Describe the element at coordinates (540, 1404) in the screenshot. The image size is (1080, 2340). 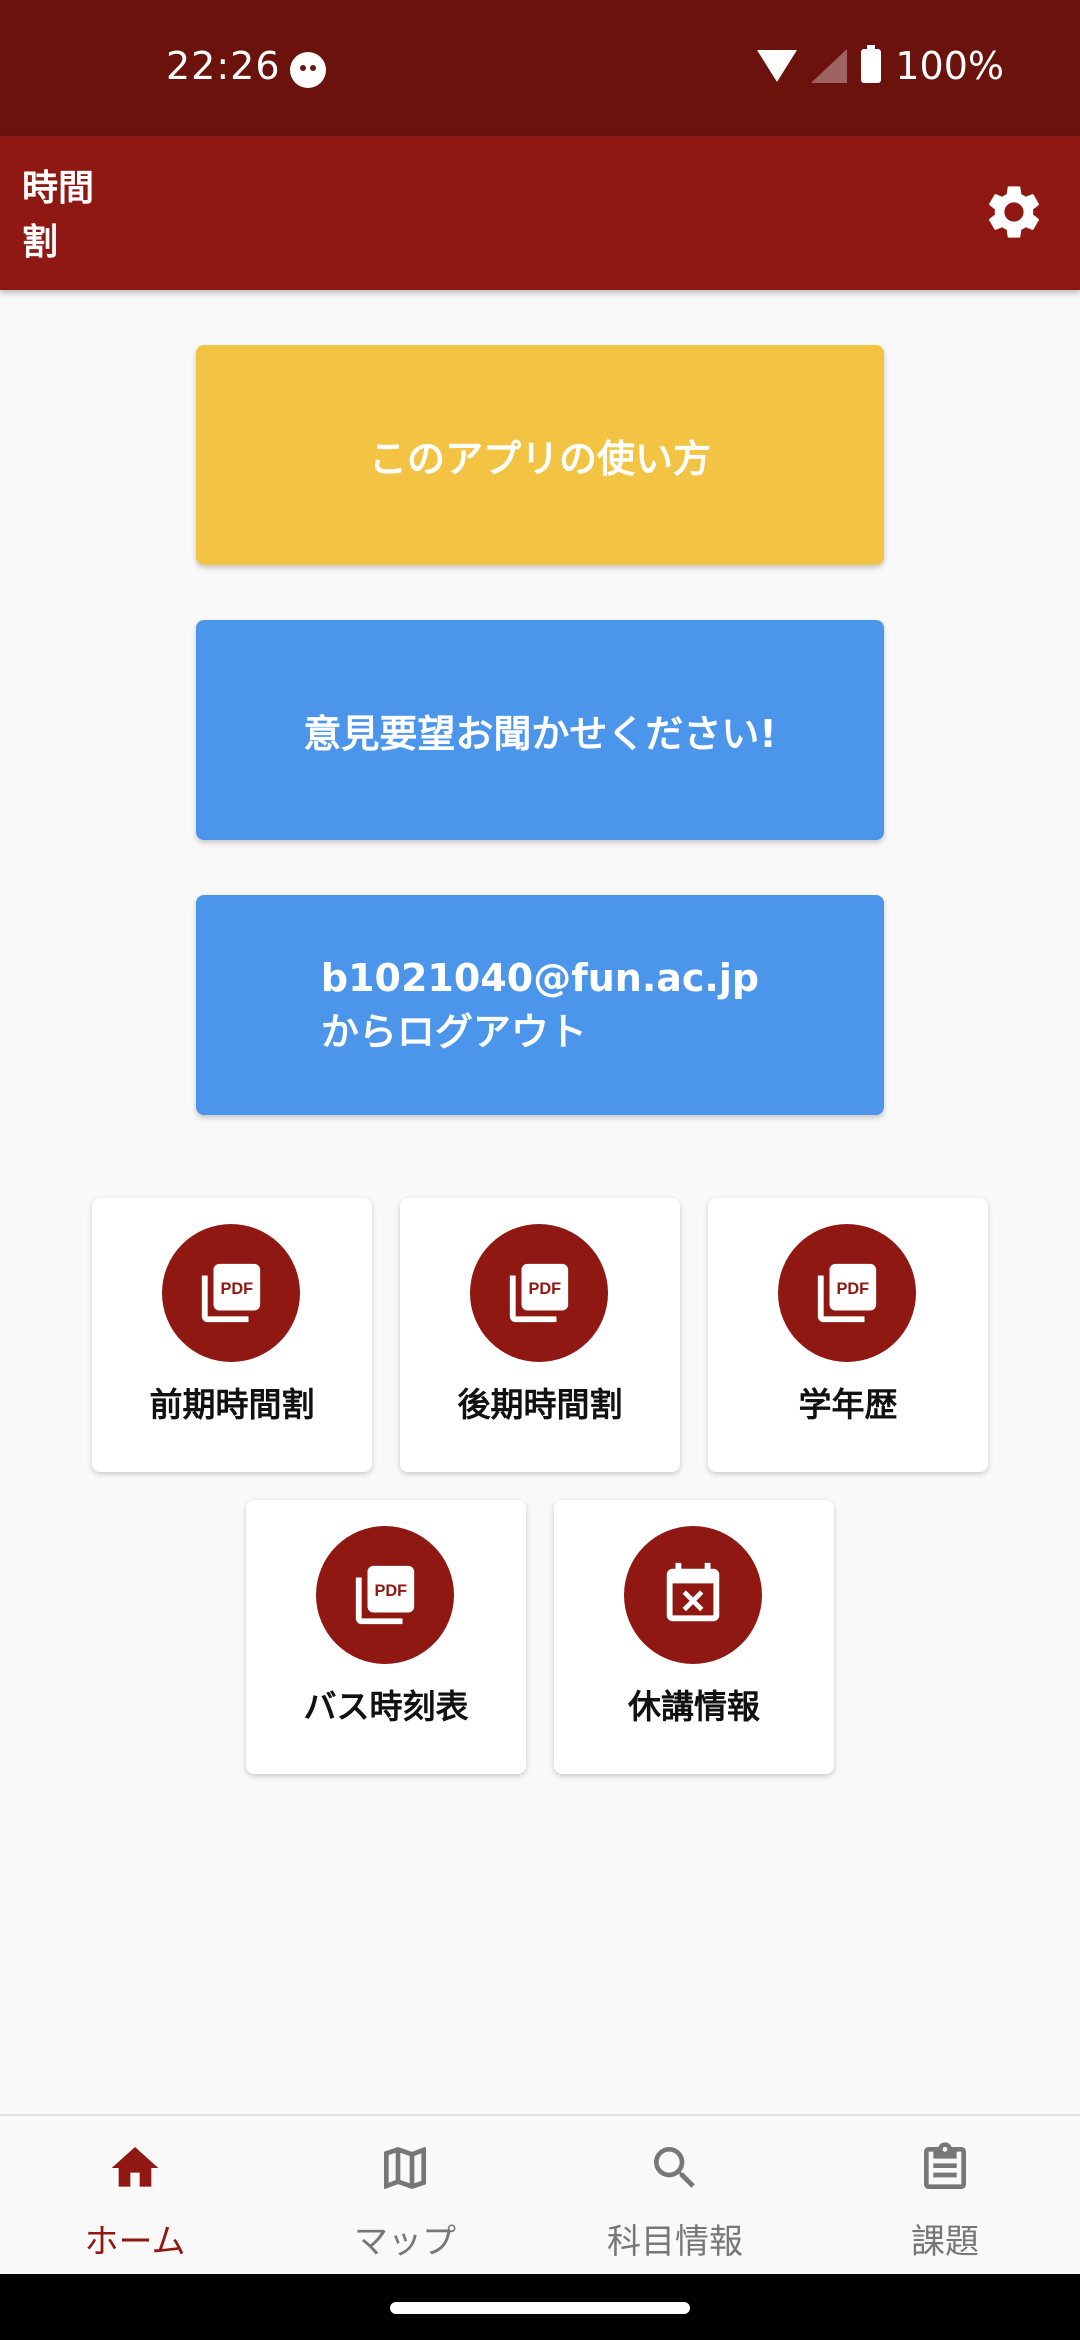
I see `tile-label: 後期時間割` at that location.